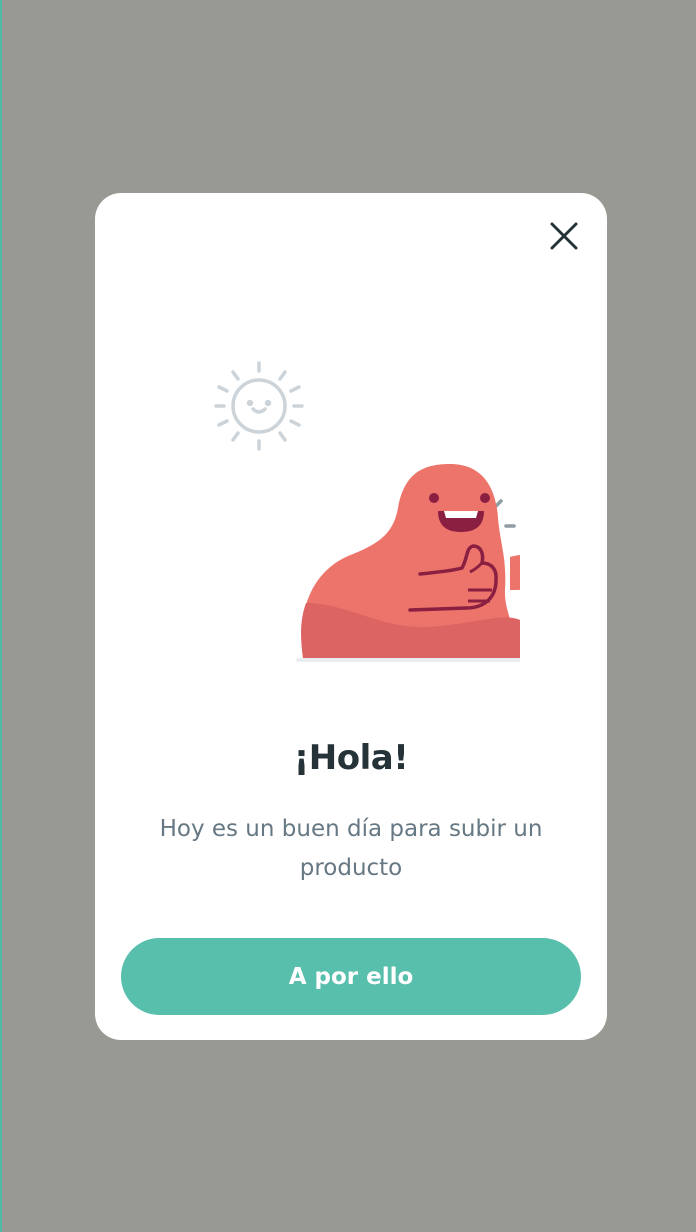 This screenshot has height=1232, width=696. I want to click on modal-title: ¡Hola!, so click(351, 758).